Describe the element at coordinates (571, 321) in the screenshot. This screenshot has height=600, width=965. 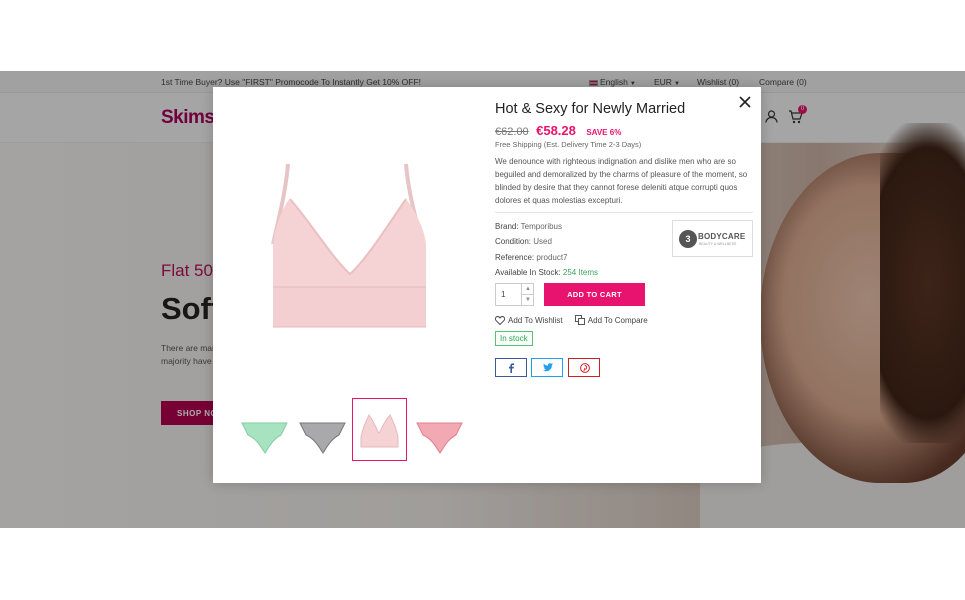
I see `product-actions: Add To Wishlist Add To Compare` at that location.